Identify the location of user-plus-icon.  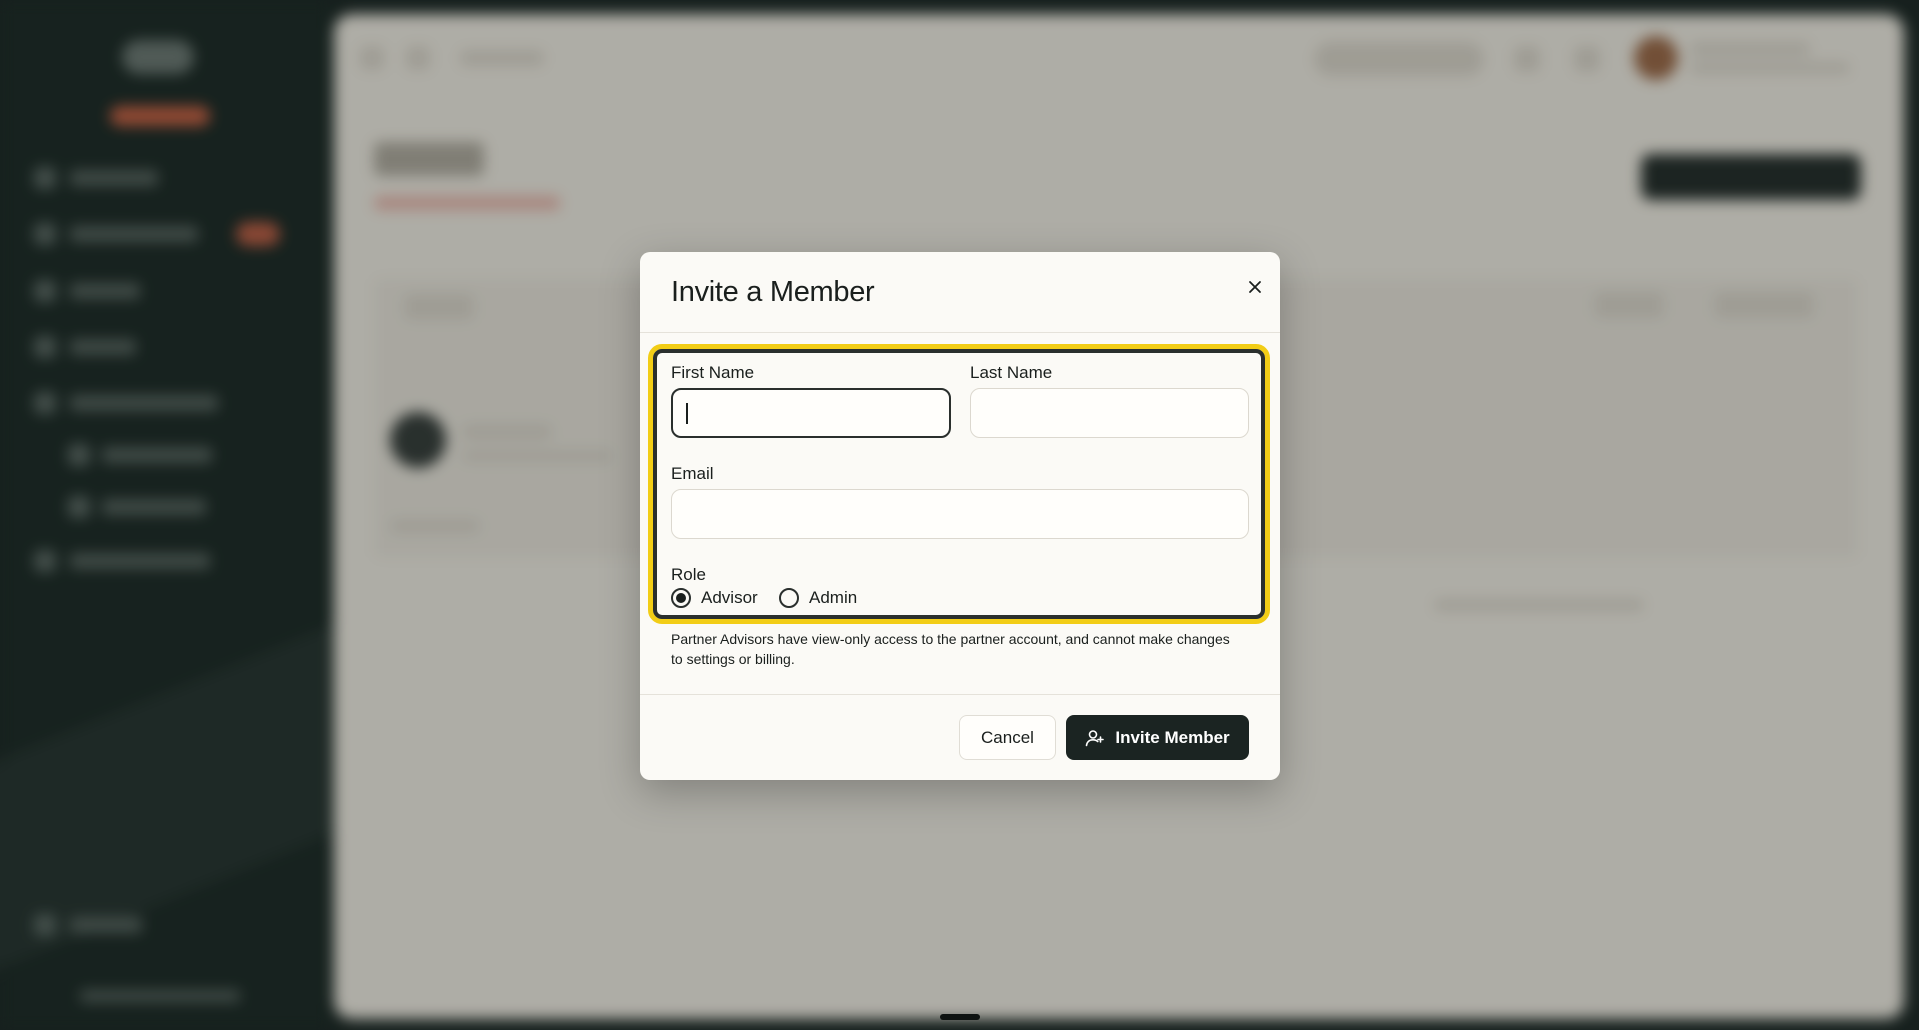
(1095, 737).